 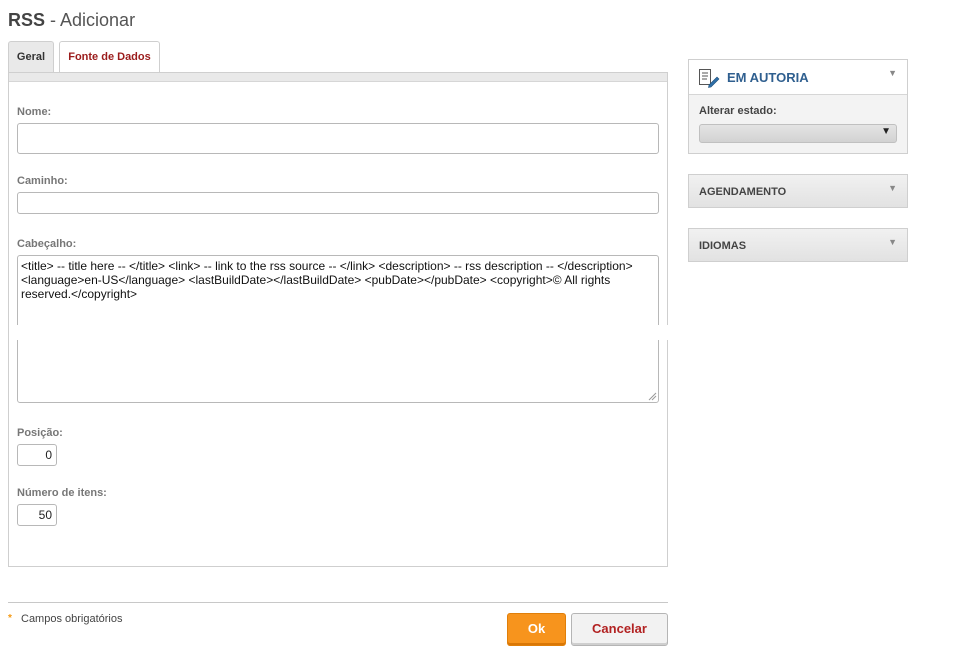 What do you see at coordinates (10, 618) in the screenshot?
I see `required-marker: *` at bounding box center [10, 618].